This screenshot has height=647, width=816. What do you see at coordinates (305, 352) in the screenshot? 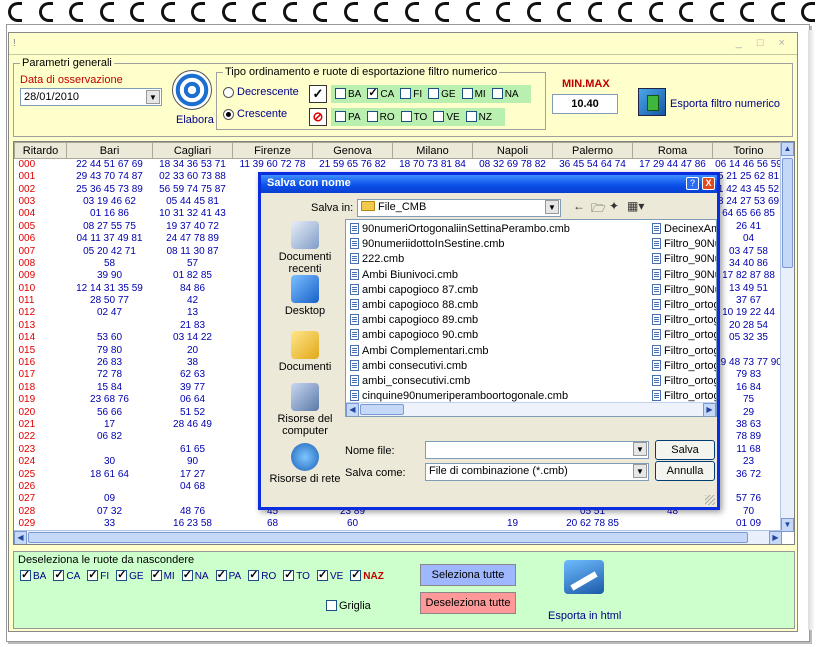
I see `place-documents: Documenti` at bounding box center [305, 352].